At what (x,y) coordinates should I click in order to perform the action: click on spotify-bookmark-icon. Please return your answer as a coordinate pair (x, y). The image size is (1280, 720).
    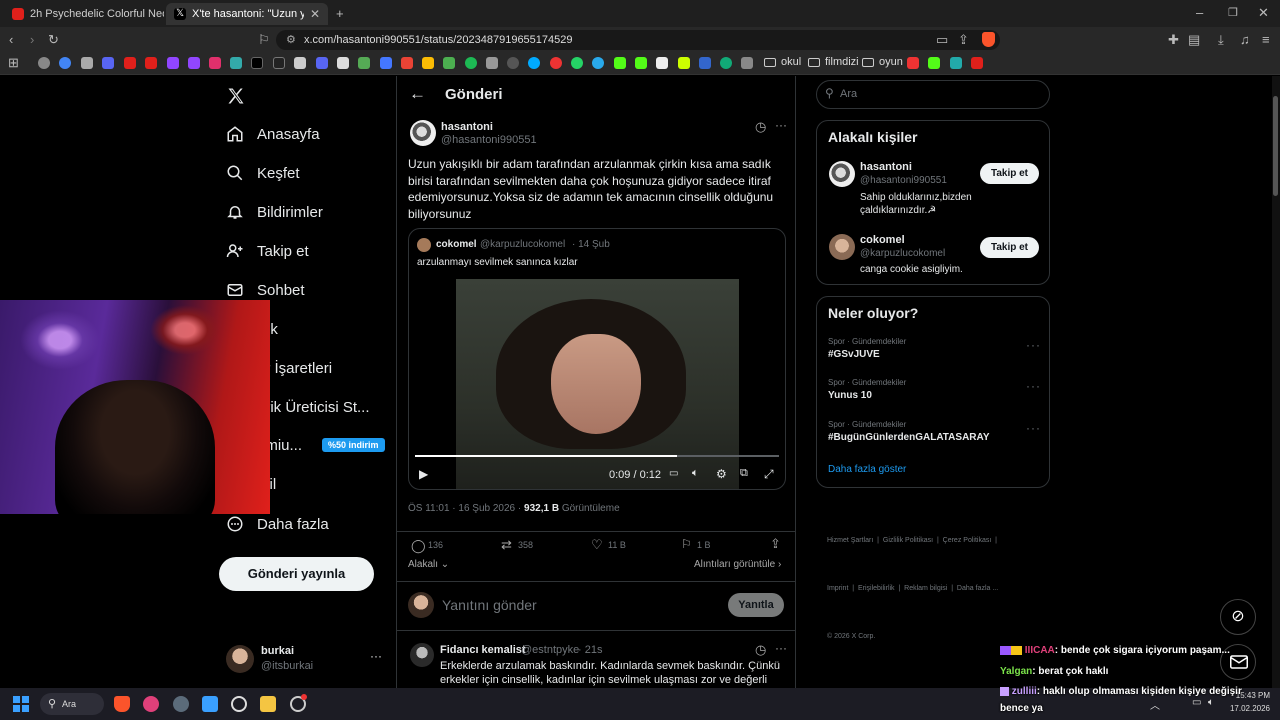
    Looking at the image, I should click on (471, 63).